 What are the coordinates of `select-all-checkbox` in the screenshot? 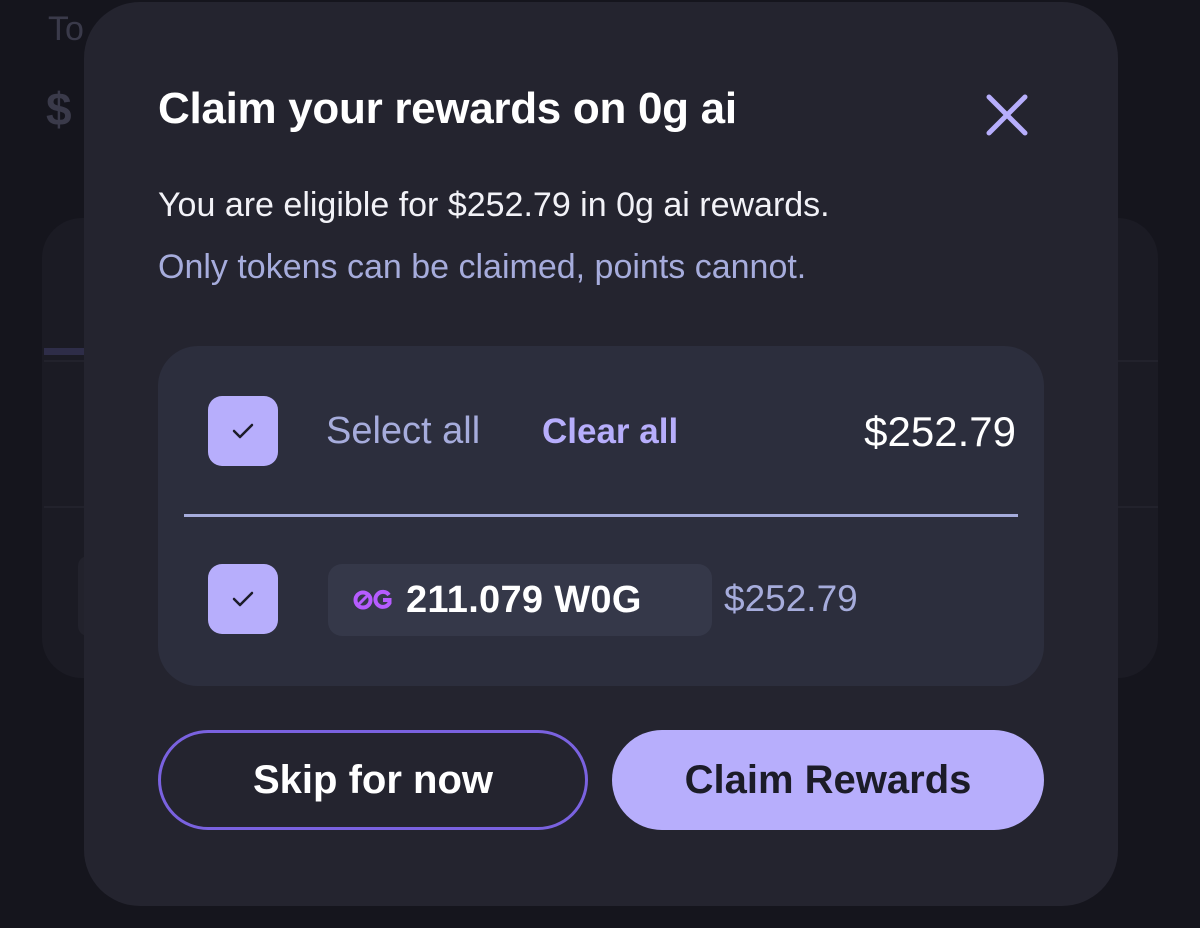 It's located at (243, 431).